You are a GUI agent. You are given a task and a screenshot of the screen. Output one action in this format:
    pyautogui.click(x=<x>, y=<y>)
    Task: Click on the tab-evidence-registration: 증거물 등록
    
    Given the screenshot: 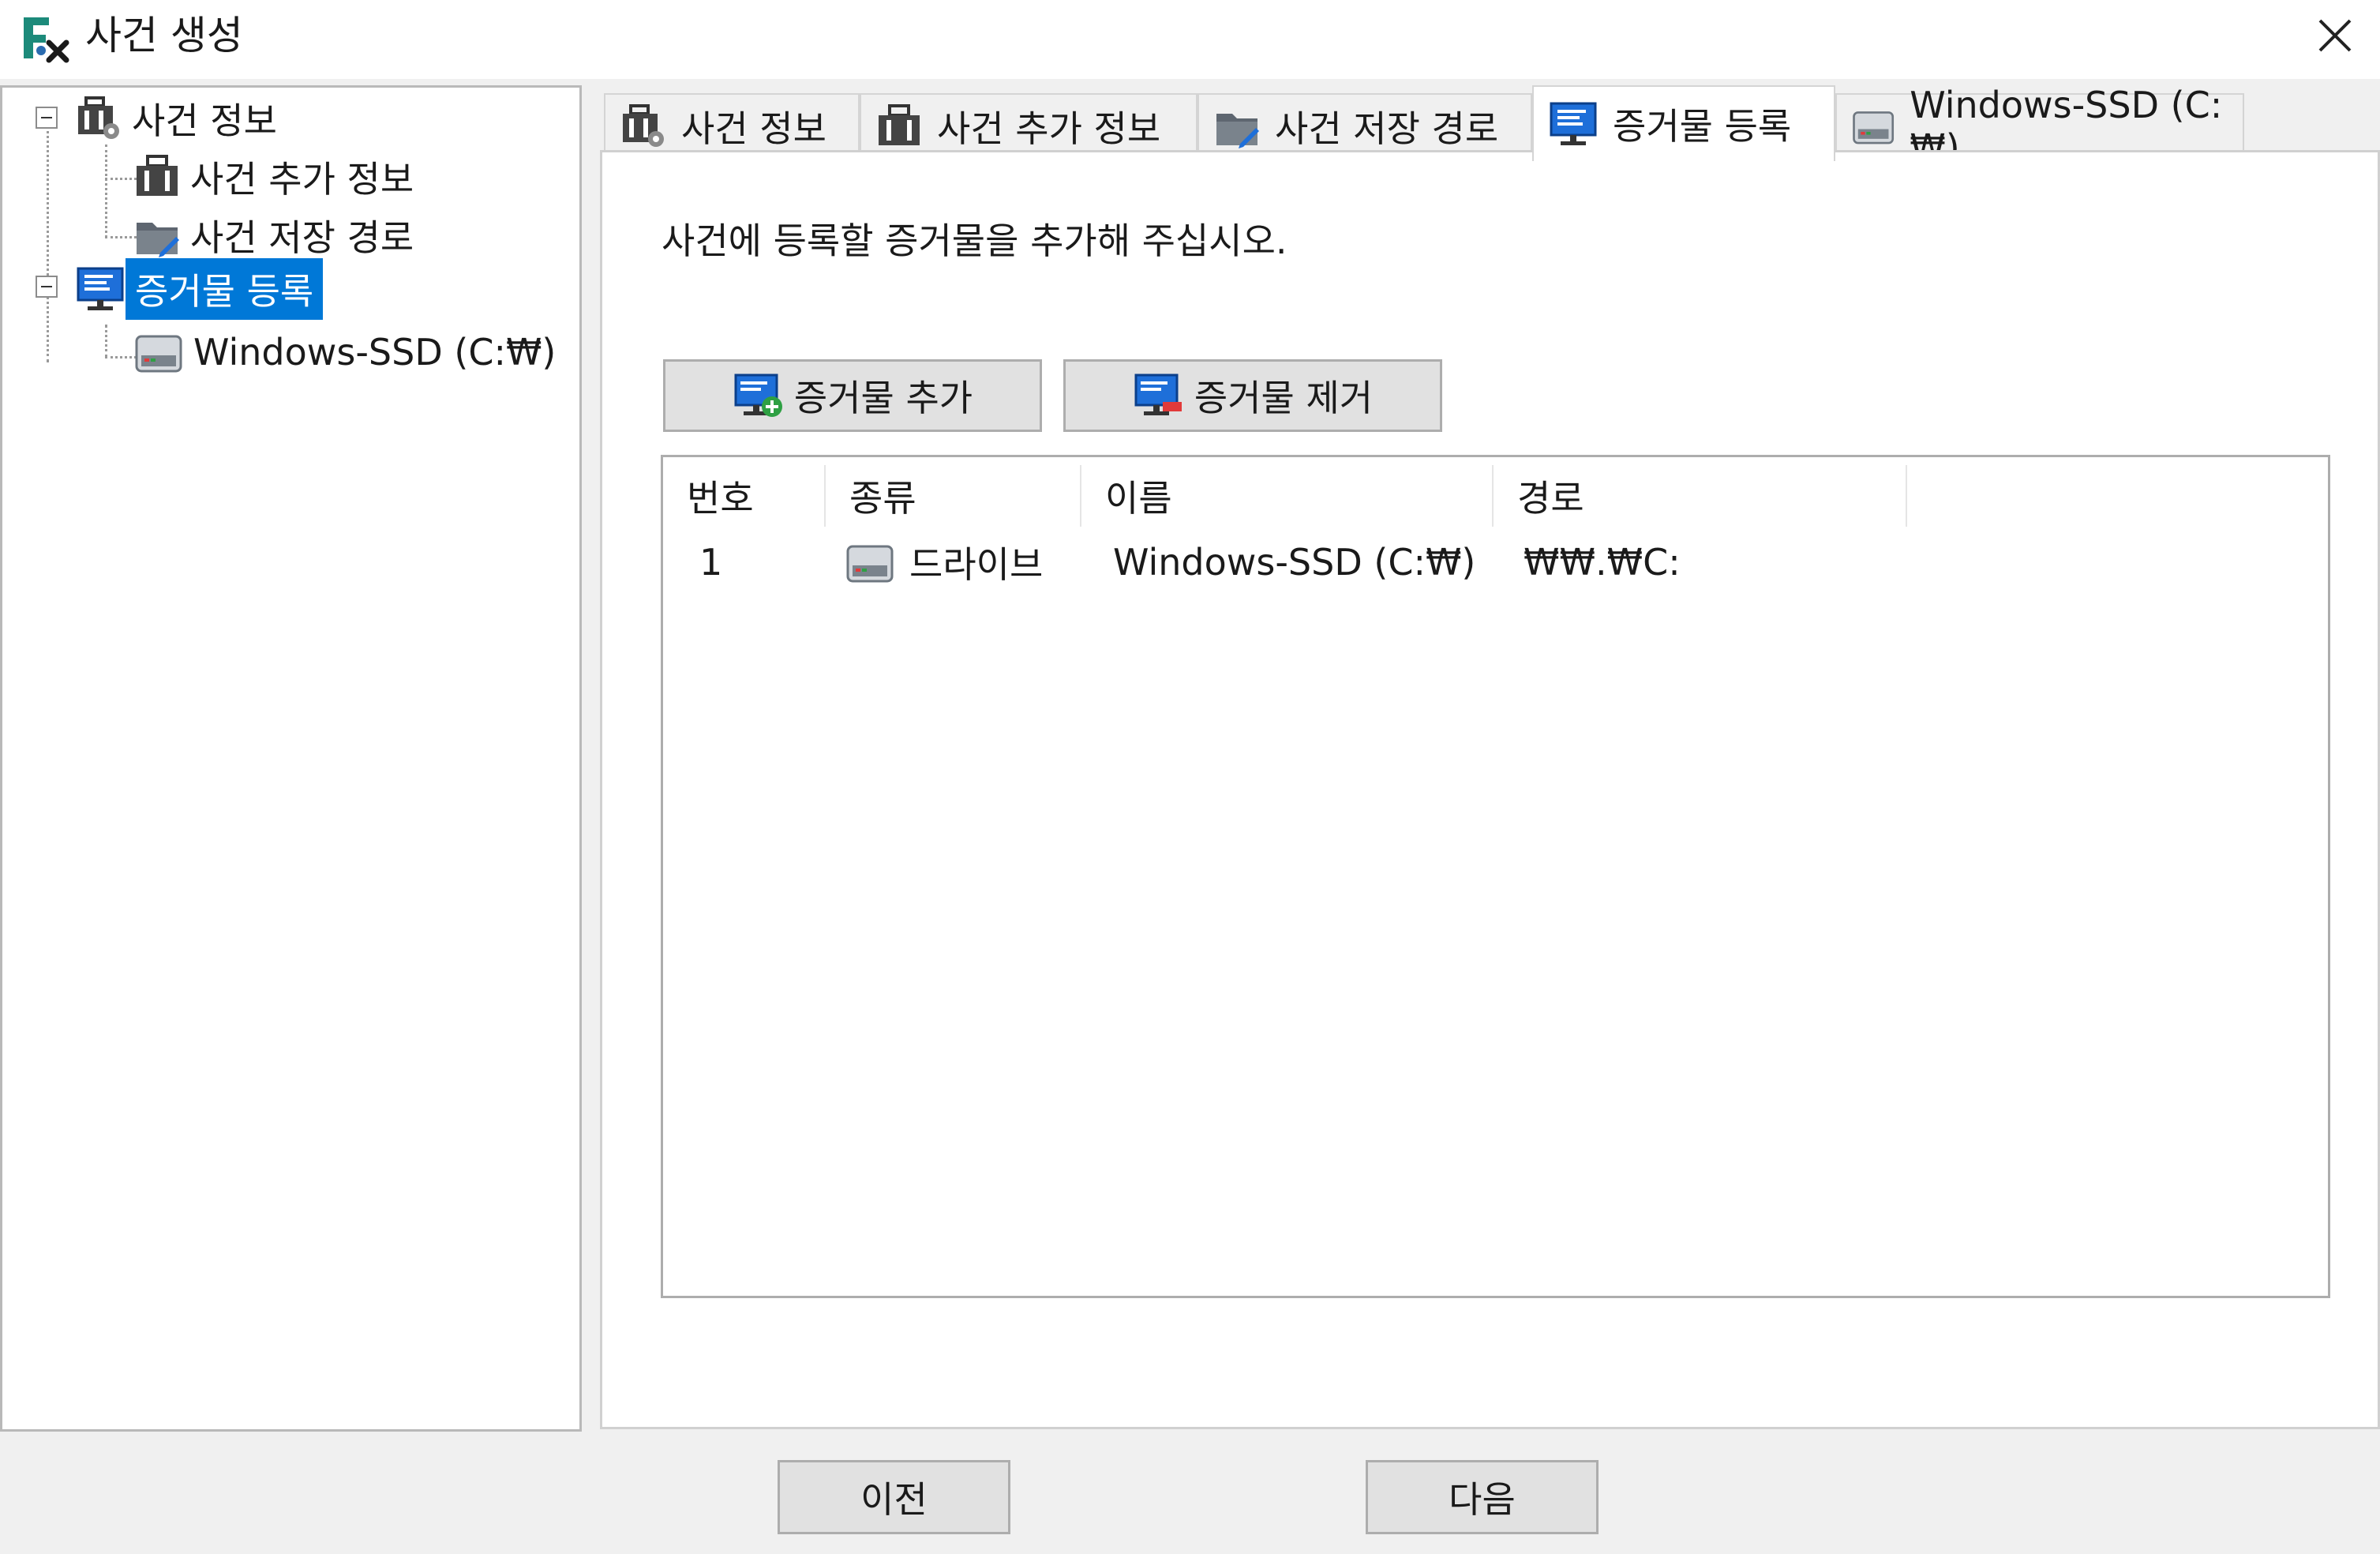 What is the action you would take?
    pyautogui.click(x=1683, y=123)
    